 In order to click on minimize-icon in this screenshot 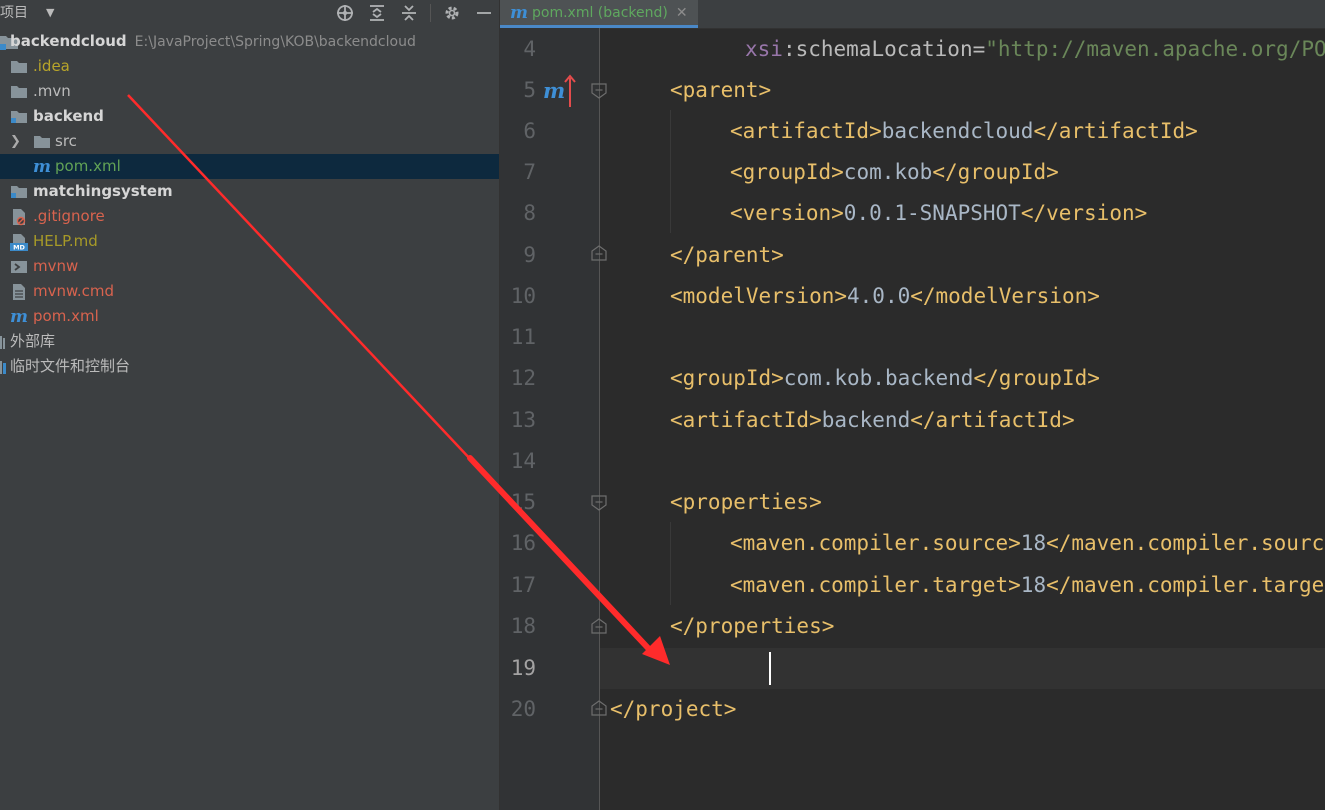, I will do `click(484, 13)`.